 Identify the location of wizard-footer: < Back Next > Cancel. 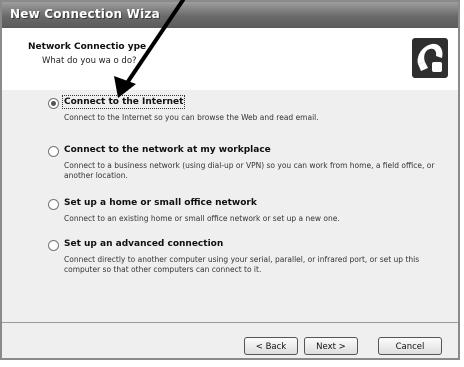
(230, 340).